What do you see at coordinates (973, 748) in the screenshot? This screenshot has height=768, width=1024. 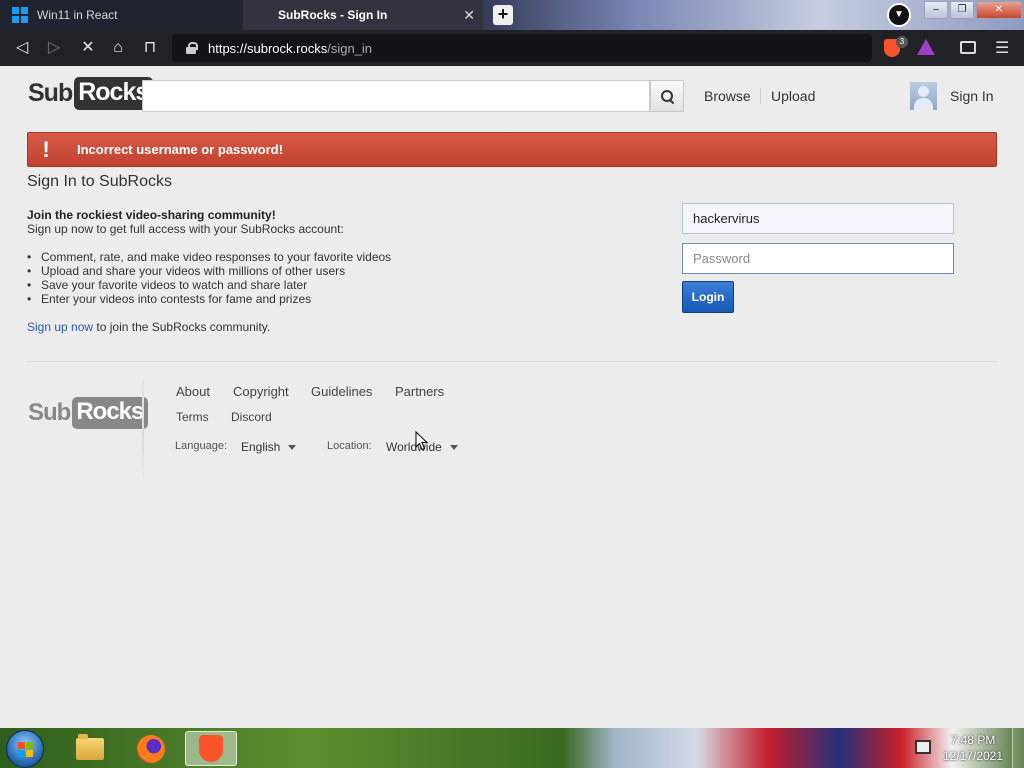 I see `taskbar-clock: 7:48 PM 12/17/2021` at bounding box center [973, 748].